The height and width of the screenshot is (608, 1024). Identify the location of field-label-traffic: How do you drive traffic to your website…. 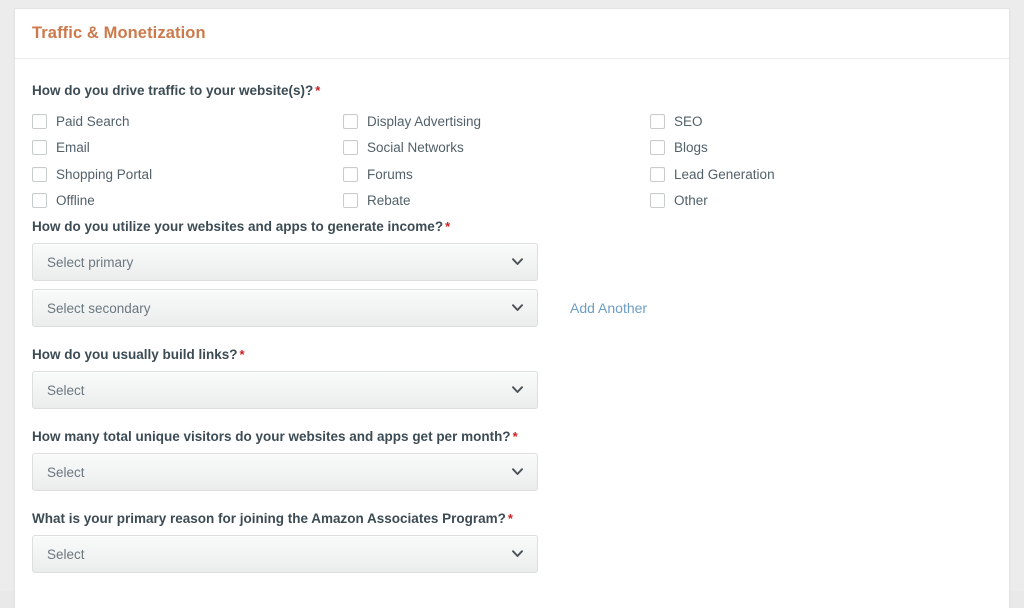
(520, 91).